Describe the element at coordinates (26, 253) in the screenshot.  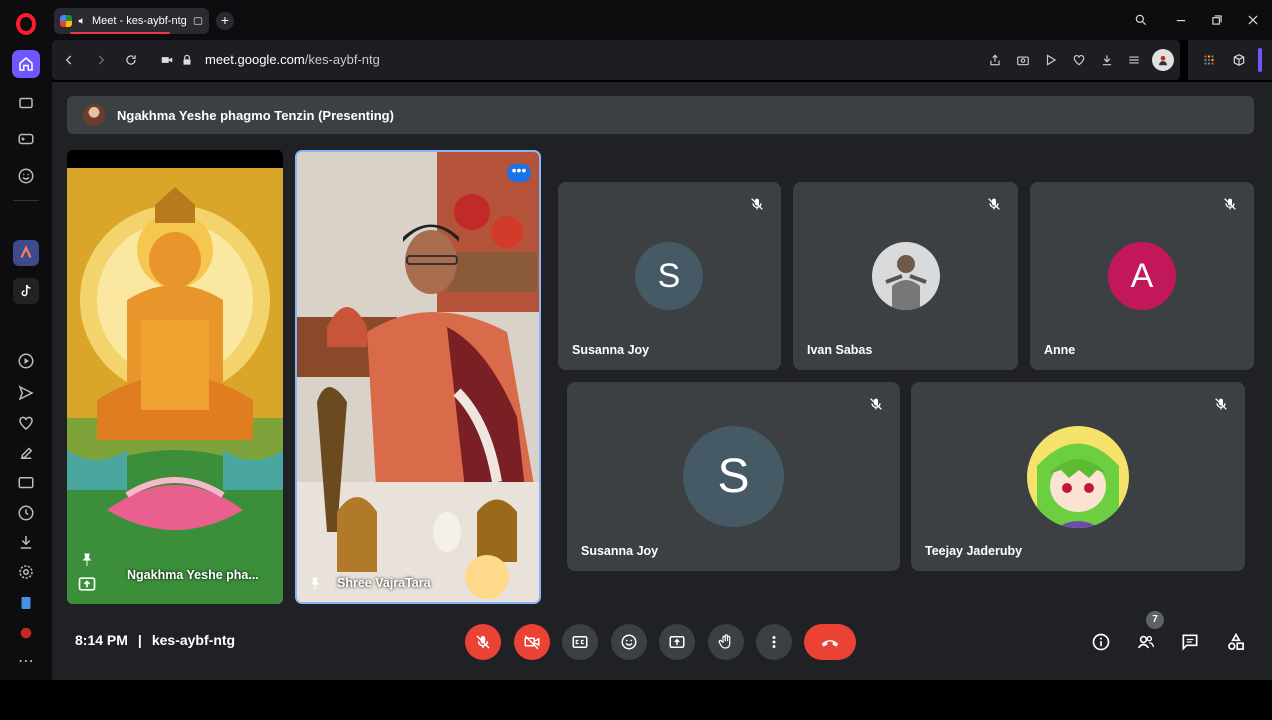
I see `aria-ai-icon` at that location.